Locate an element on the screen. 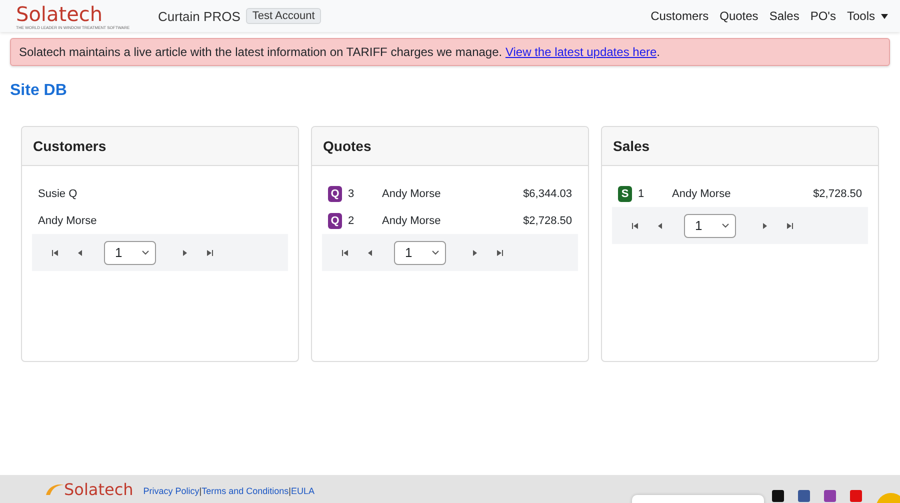 Image resolution: width=900 pixels, height=503 pixels. flame-icon is located at coordinates (55, 489).